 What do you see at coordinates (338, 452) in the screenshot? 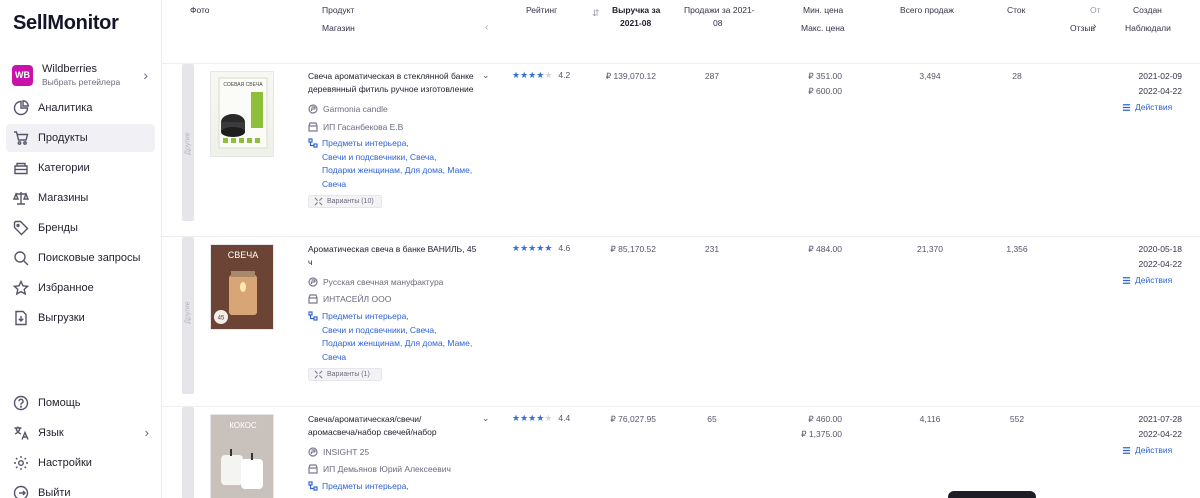
I see `product-brand: INSIGHT 25` at bounding box center [338, 452].